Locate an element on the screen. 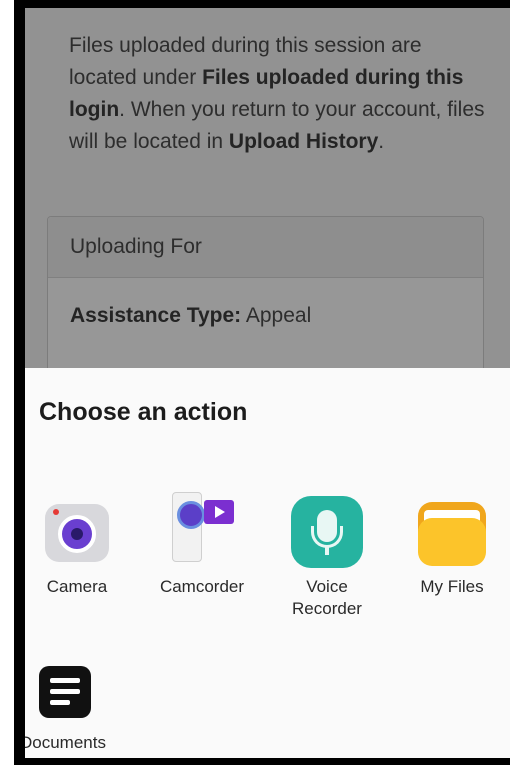 The width and height of the screenshot is (510, 765). app-my-files: My Files is located at coordinates (452, 547).